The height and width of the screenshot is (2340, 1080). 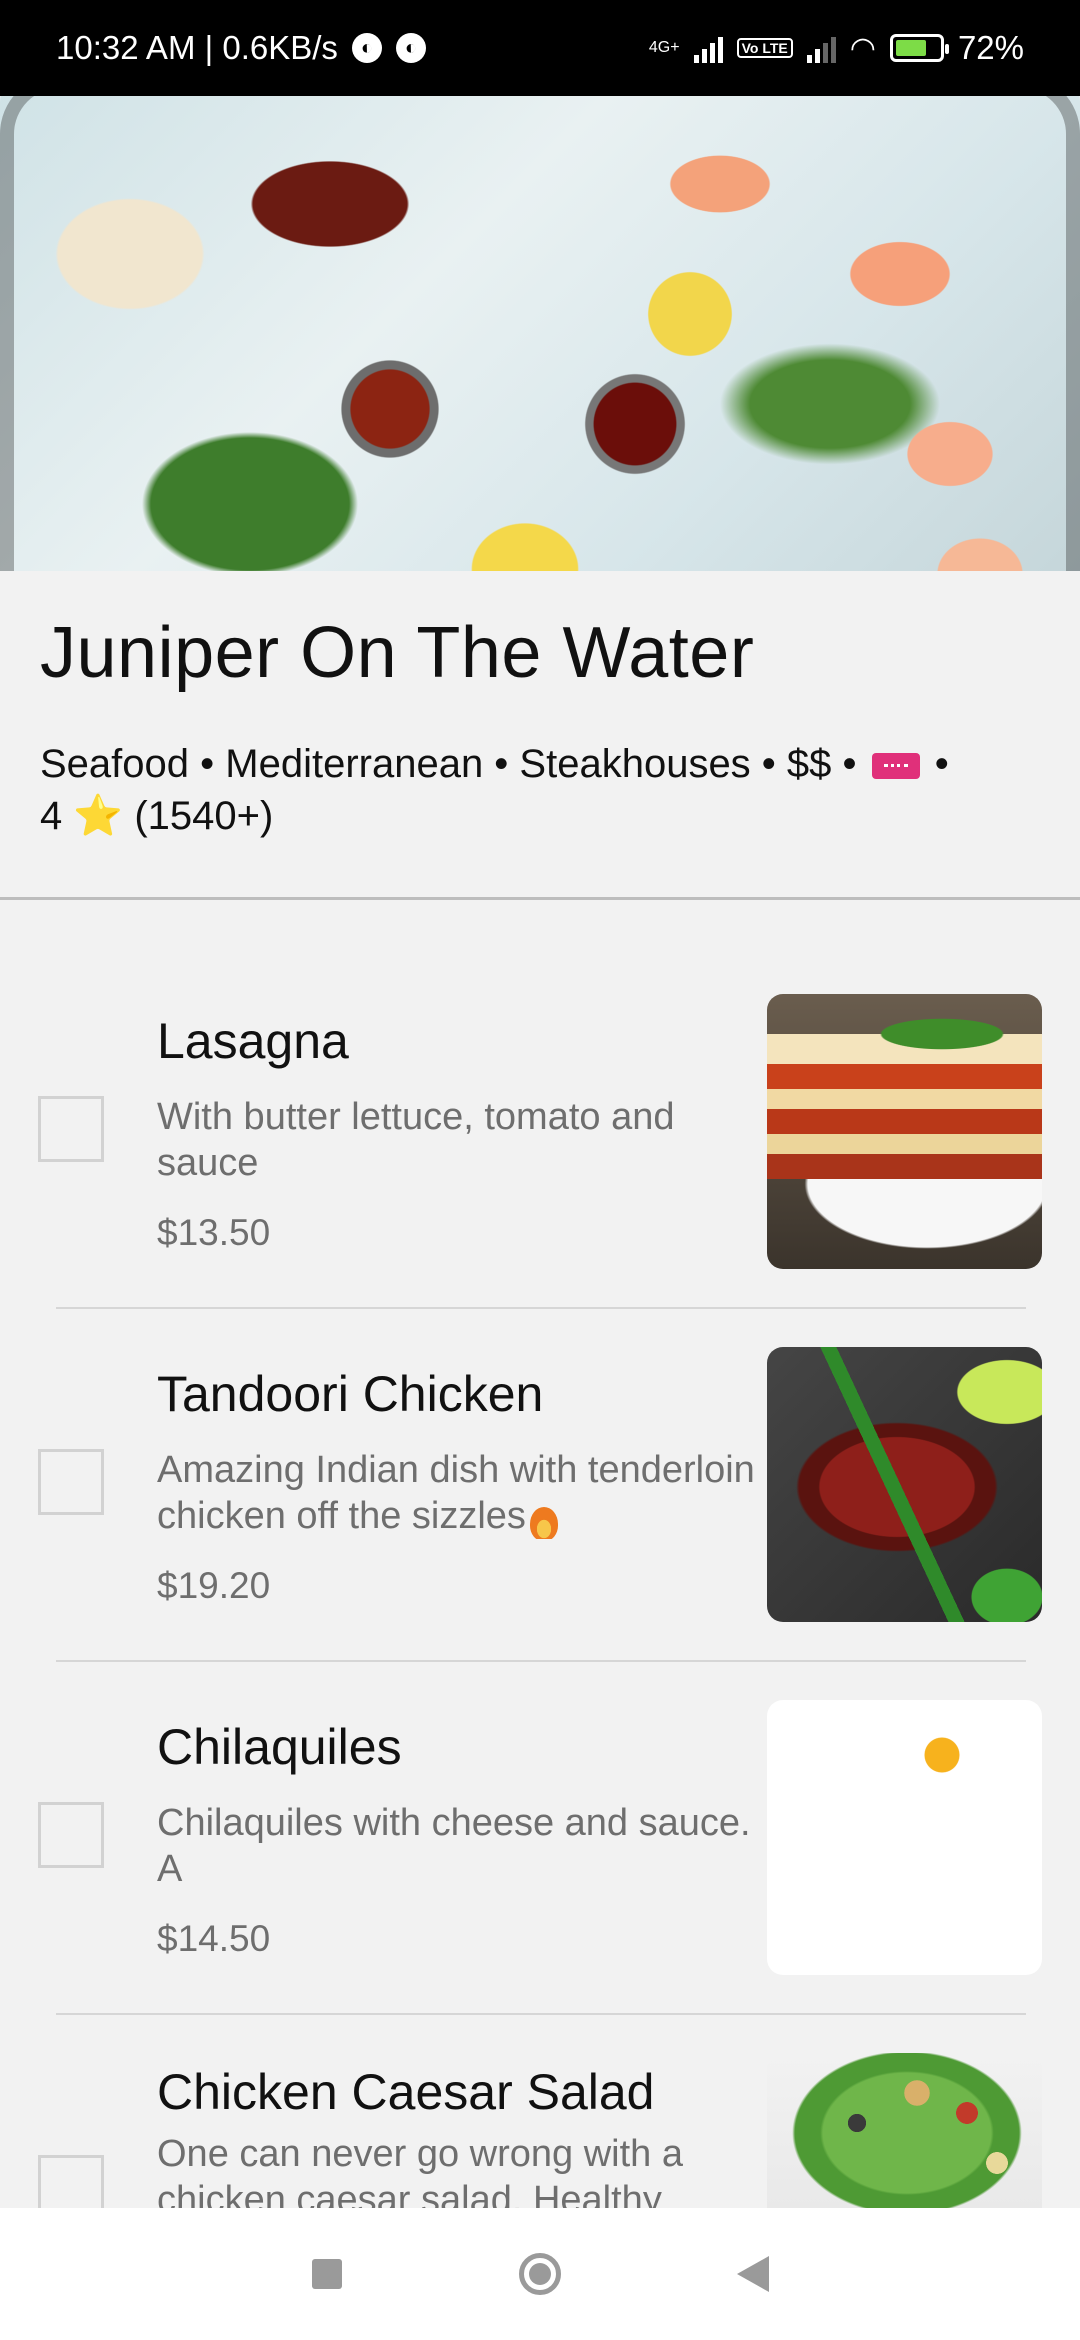 I want to click on status-right: 4G+ Vo LTE ◠ 72%, so click(x=836, y=48).